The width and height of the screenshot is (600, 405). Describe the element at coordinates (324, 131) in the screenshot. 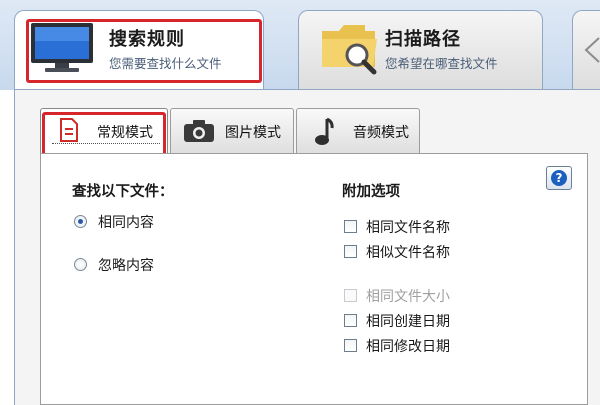

I see `music-note-icon` at that location.